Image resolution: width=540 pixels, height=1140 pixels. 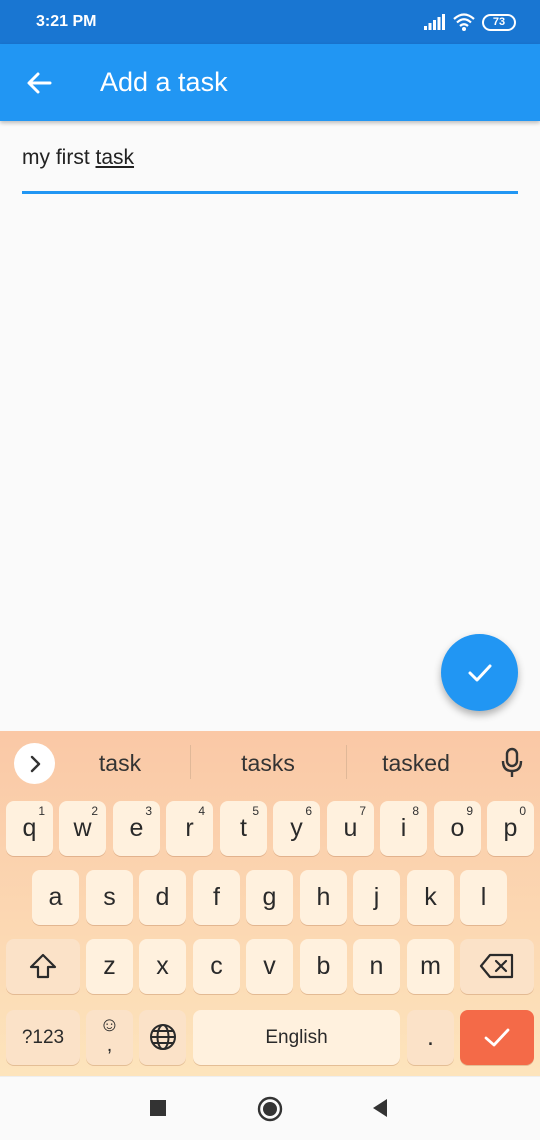 What do you see at coordinates (120, 763) in the screenshot?
I see `suggestion-item: task` at bounding box center [120, 763].